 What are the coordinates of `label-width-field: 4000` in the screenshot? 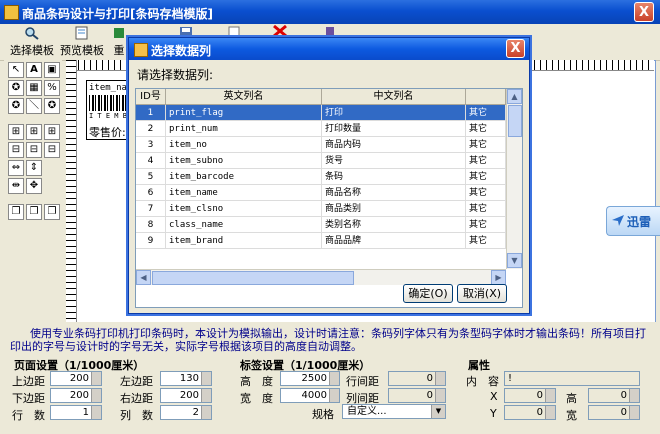 It's located at (310, 395).